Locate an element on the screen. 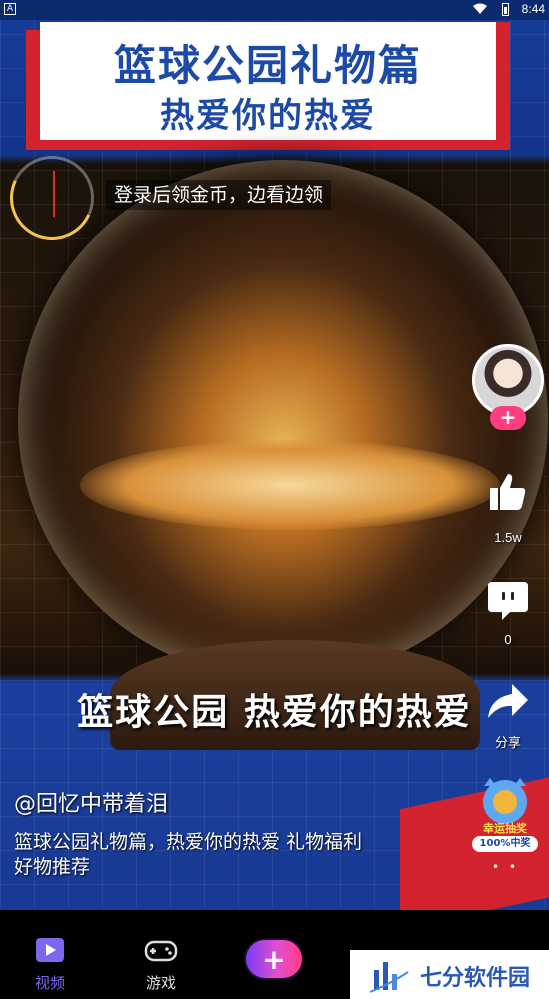  app-indicator-icon: A is located at coordinates (10, 9).